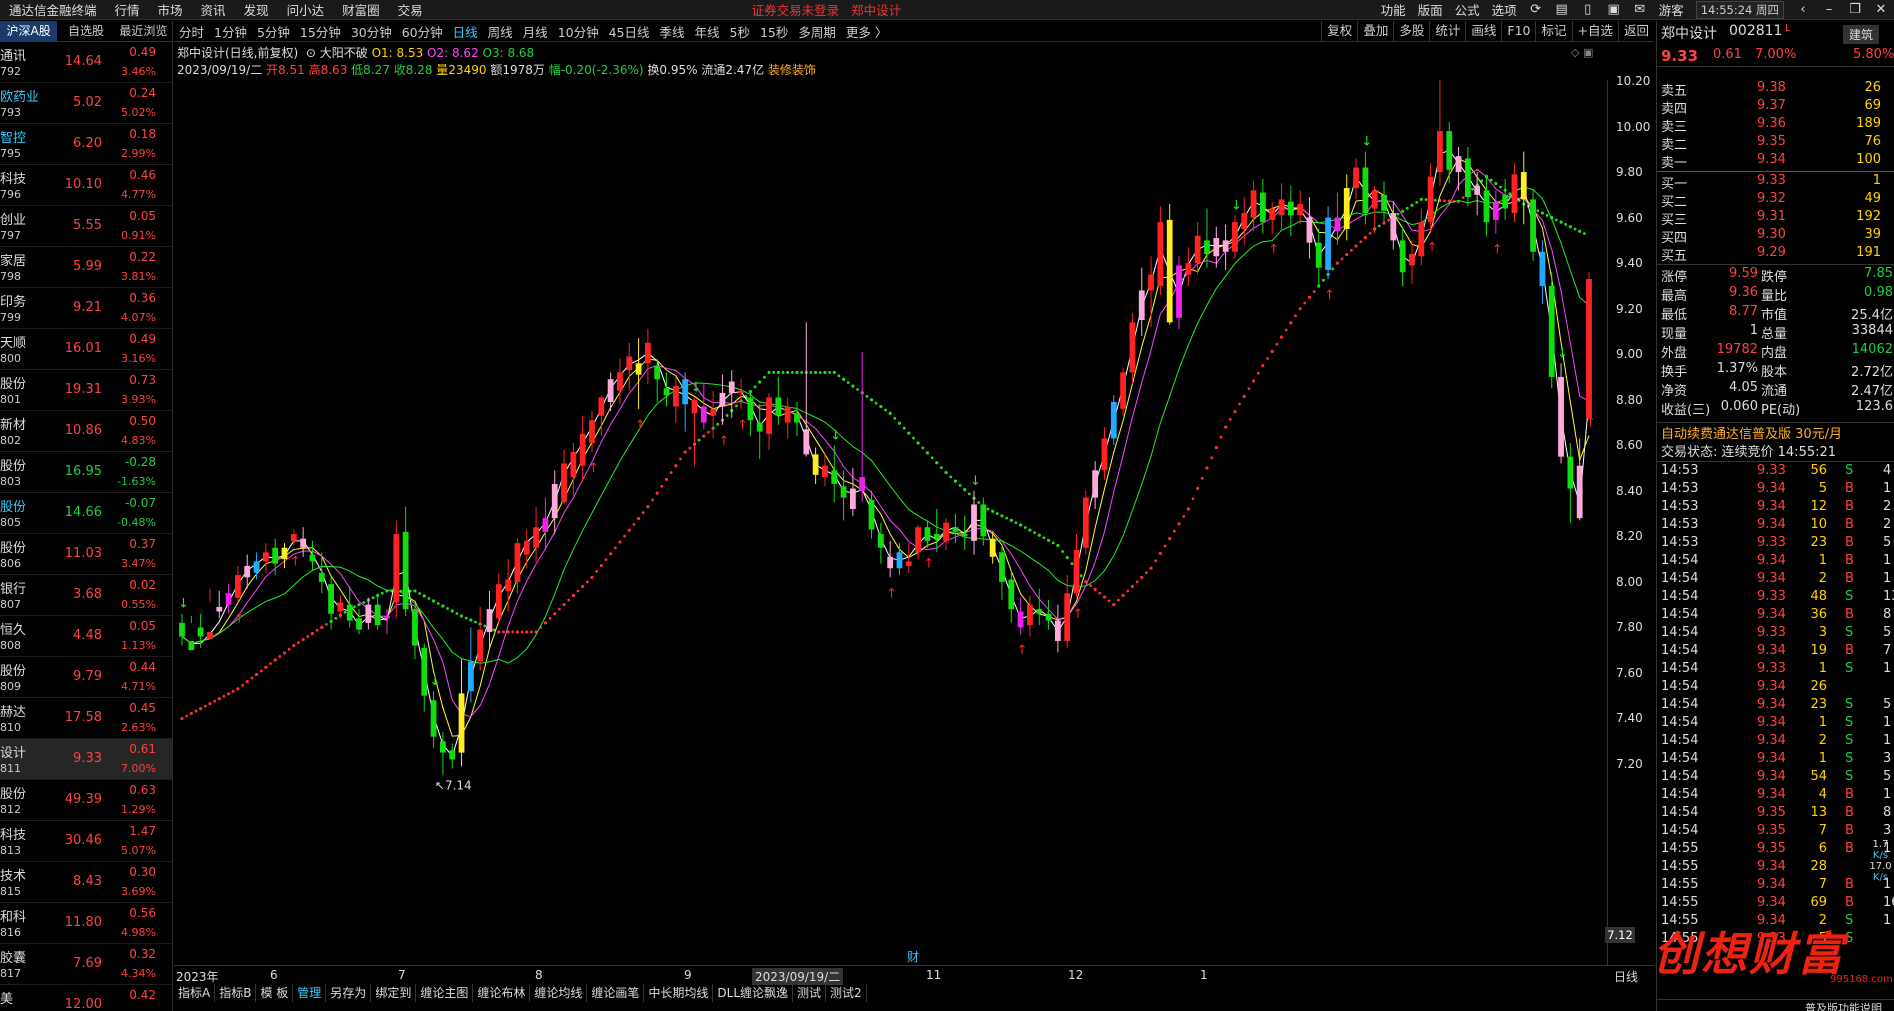  Describe the element at coordinates (1829, 9) in the screenshot. I see `minimize-icon: –` at that location.